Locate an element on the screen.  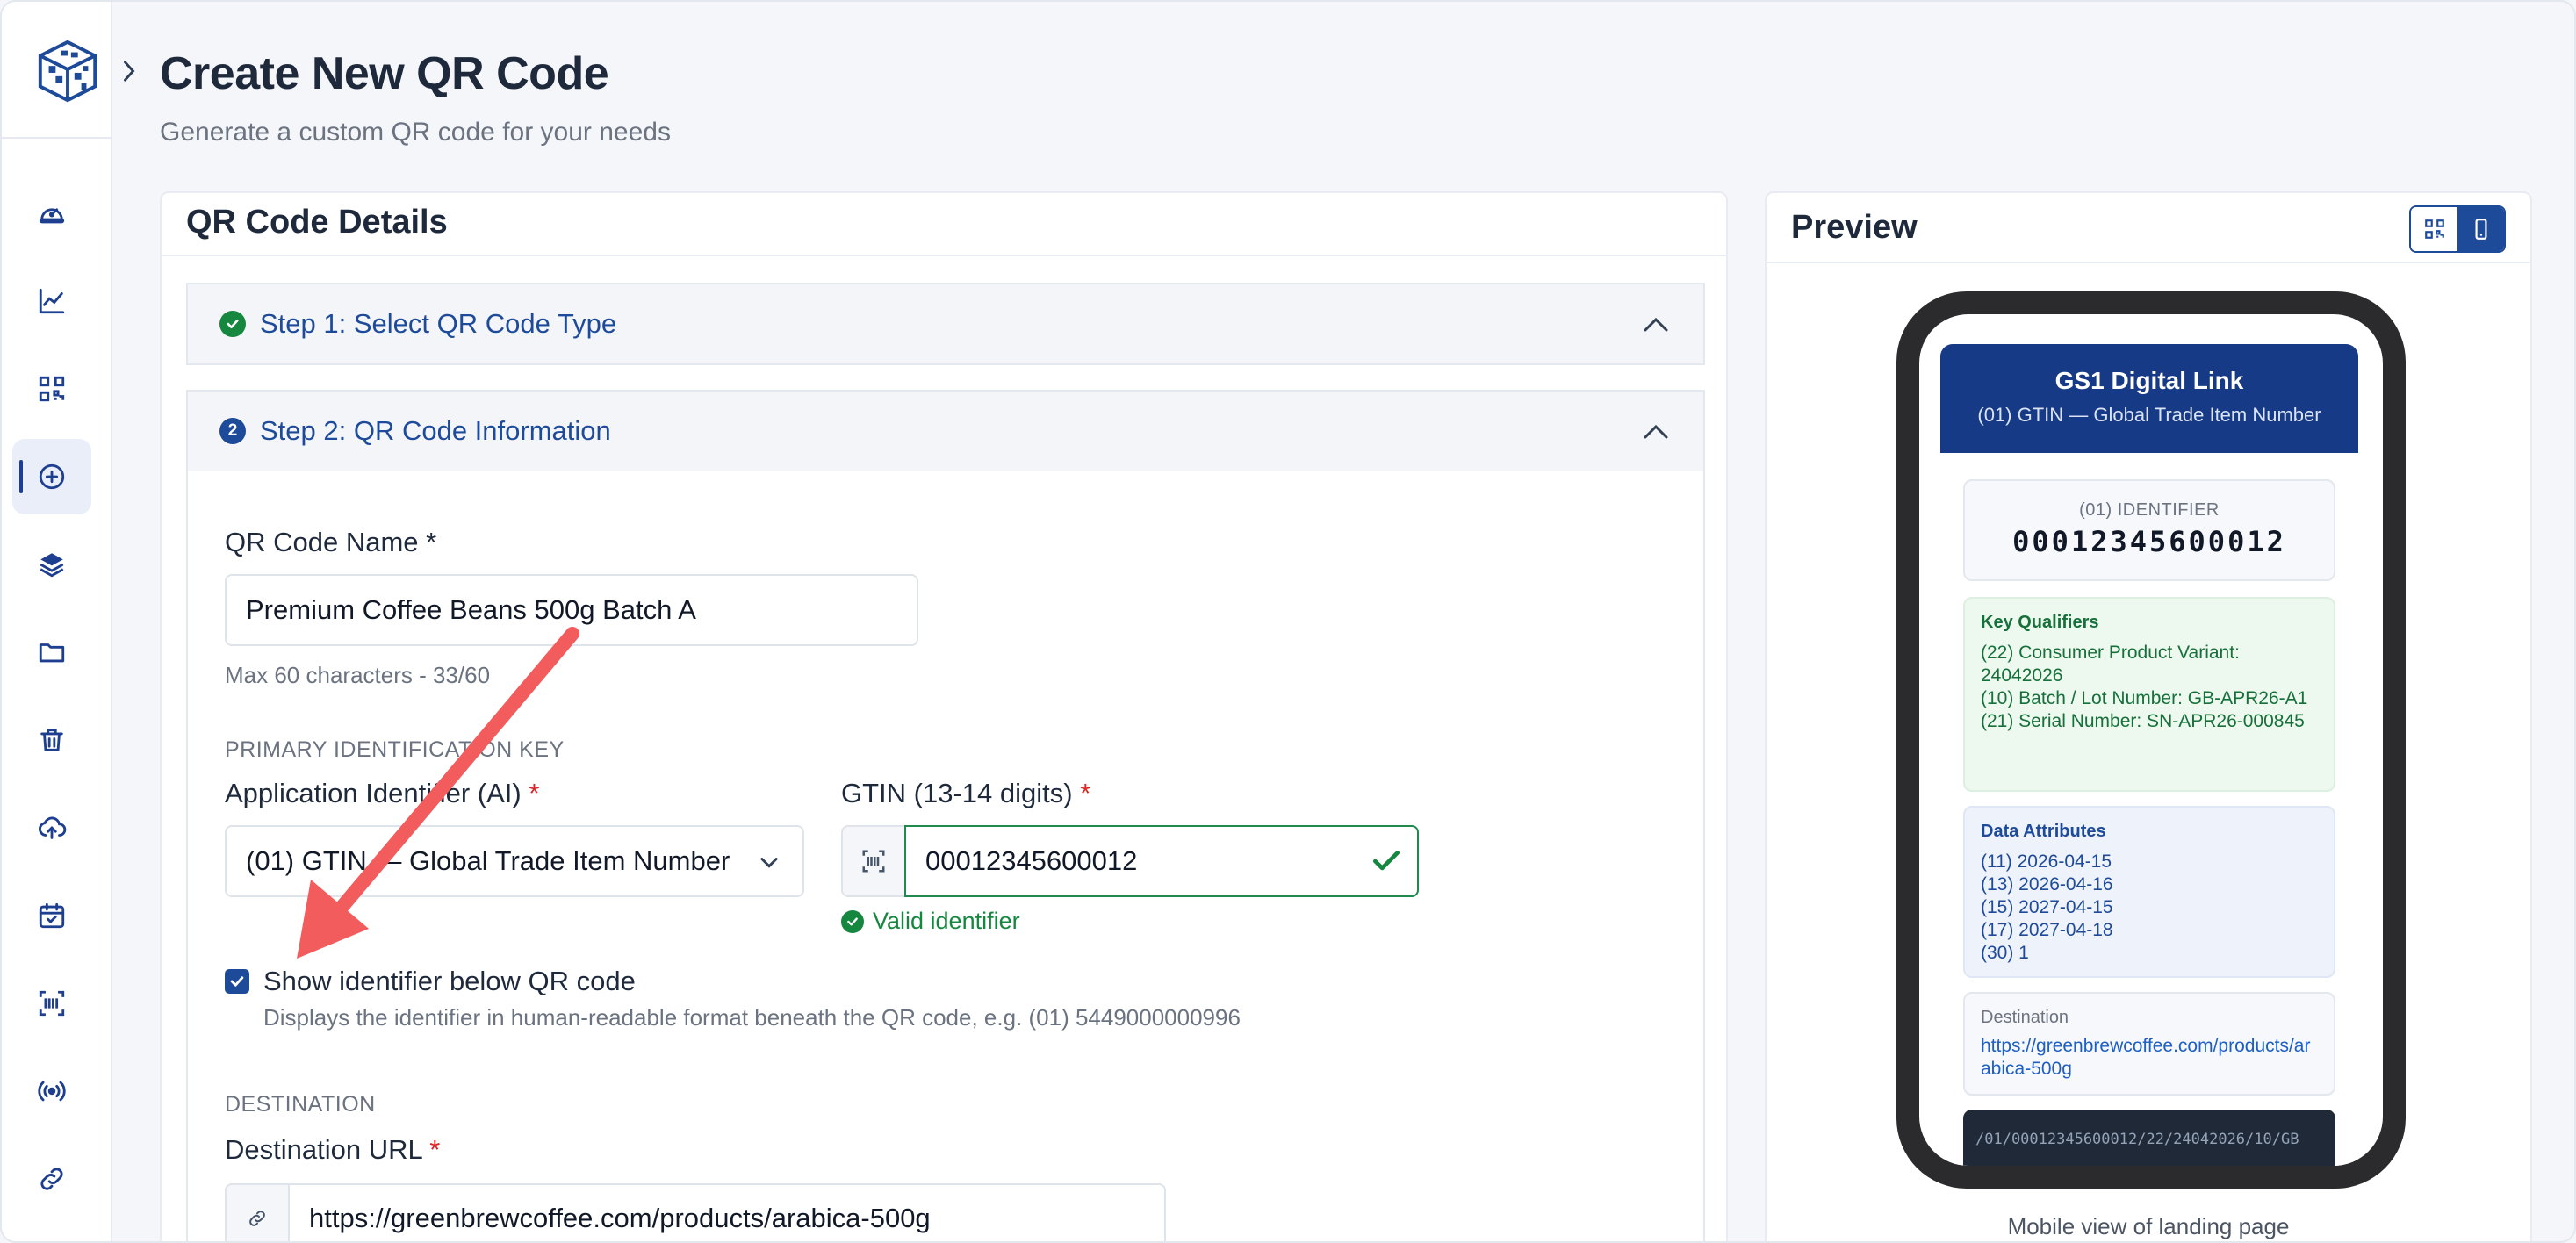
data-attribute-item: (11) 2026-04-15 is located at coordinates (2046, 861).